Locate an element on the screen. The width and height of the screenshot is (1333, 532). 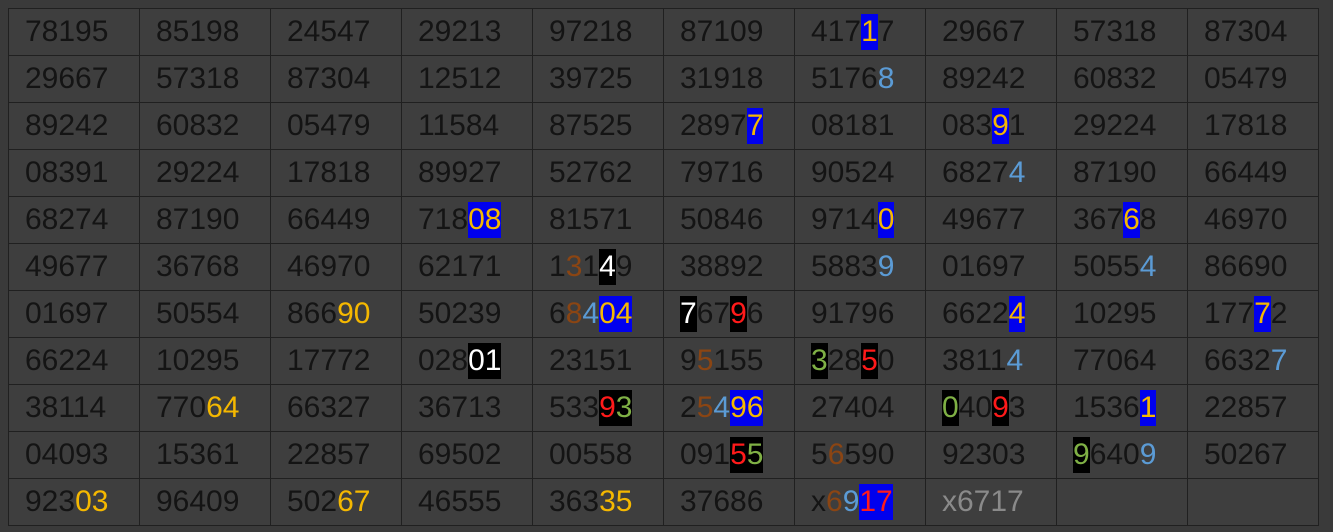
grid-cell: 53393 is located at coordinates (598, 408).